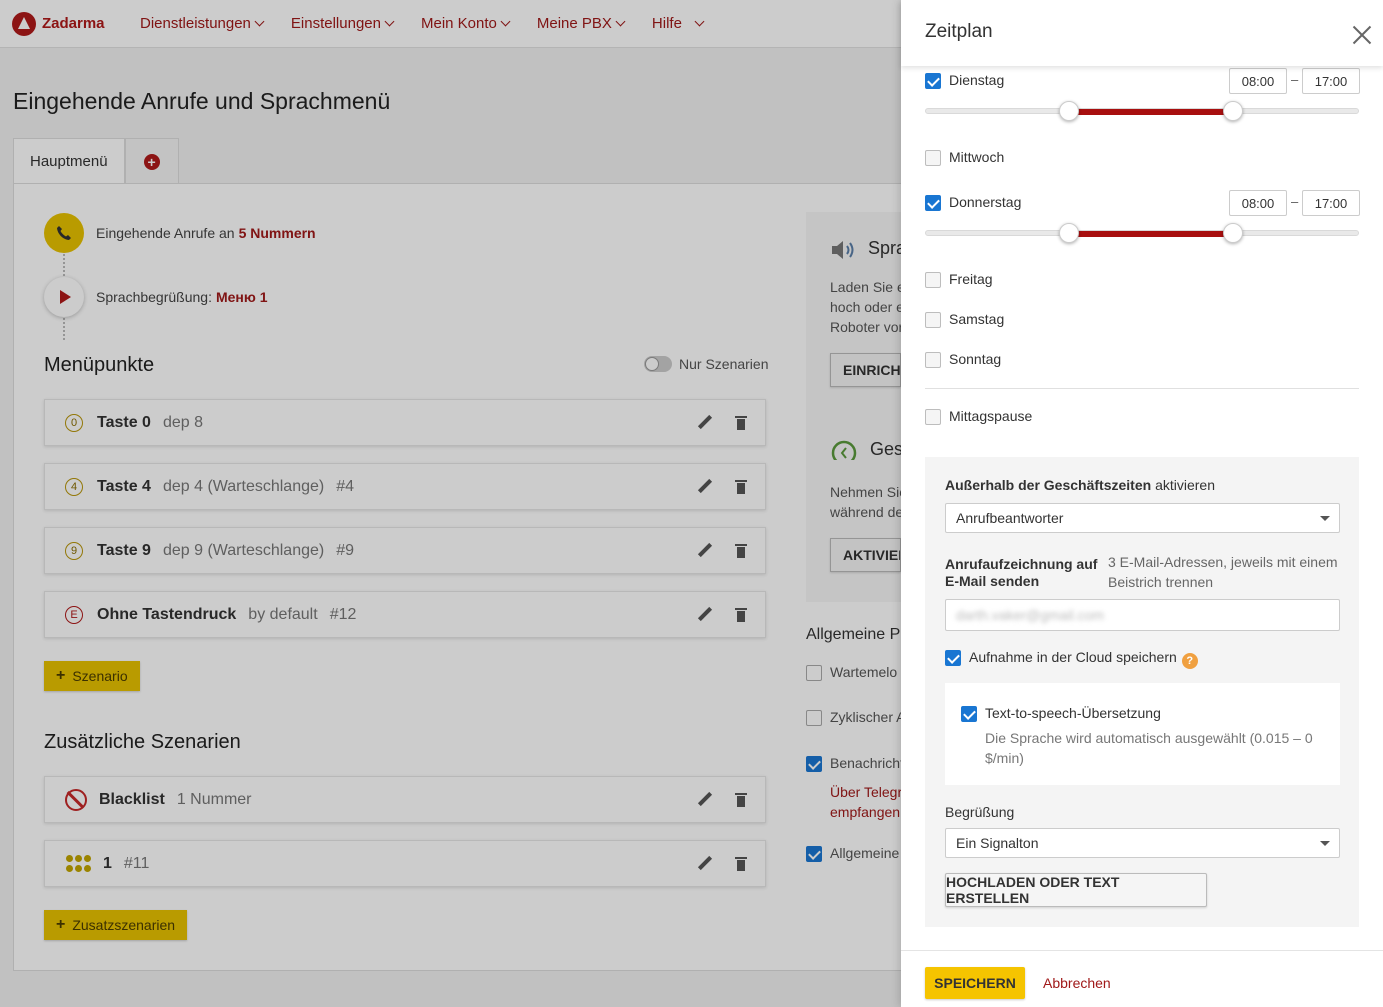  I want to click on greeting-value: Ein Signalton, so click(997, 843).